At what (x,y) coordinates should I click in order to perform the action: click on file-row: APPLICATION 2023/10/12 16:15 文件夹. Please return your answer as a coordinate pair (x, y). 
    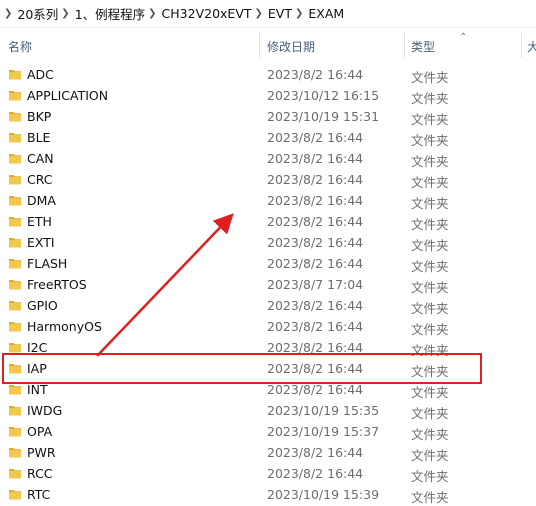
    Looking at the image, I should click on (268, 95).